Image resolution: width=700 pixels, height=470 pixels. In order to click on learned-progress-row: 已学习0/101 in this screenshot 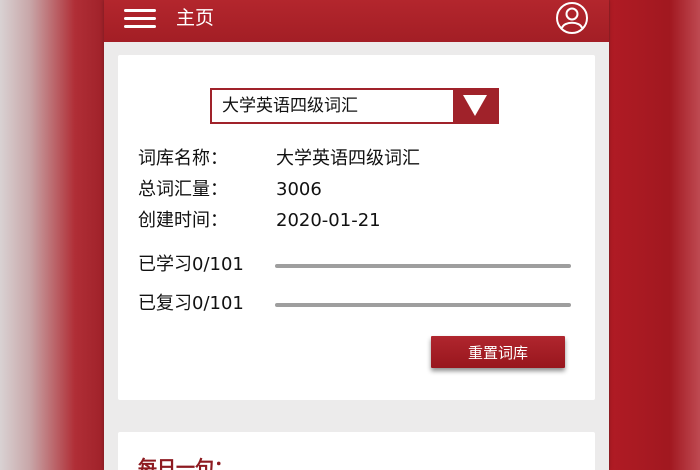, I will do `click(358, 265)`.